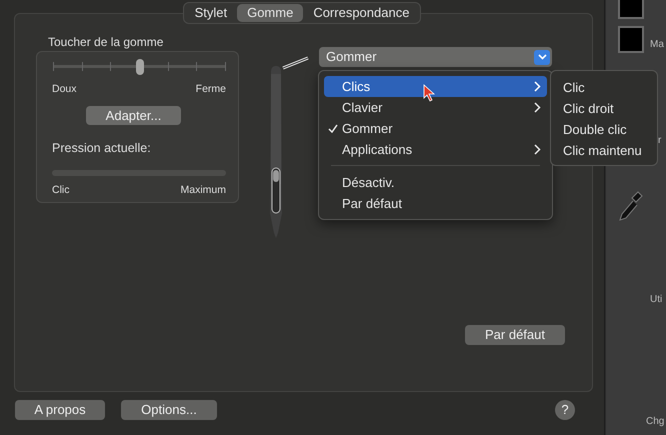 The height and width of the screenshot is (435, 666). Describe the element at coordinates (429, 93) in the screenshot. I see `cursor-icon` at that location.